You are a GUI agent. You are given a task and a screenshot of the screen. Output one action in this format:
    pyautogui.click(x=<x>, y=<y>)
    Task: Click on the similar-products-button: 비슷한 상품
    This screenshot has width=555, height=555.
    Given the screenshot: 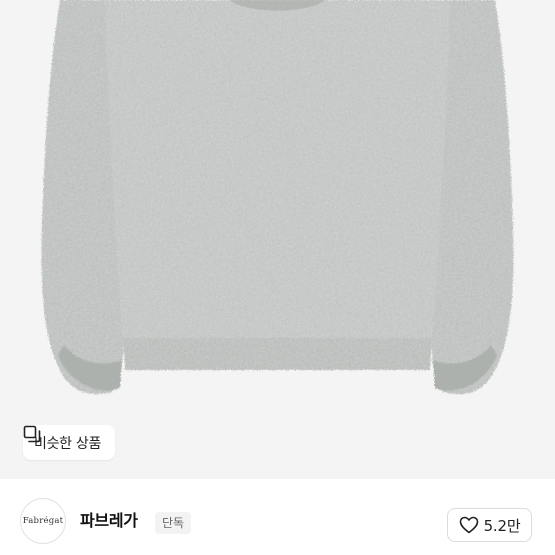 What is the action you would take?
    pyautogui.click(x=69, y=442)
    